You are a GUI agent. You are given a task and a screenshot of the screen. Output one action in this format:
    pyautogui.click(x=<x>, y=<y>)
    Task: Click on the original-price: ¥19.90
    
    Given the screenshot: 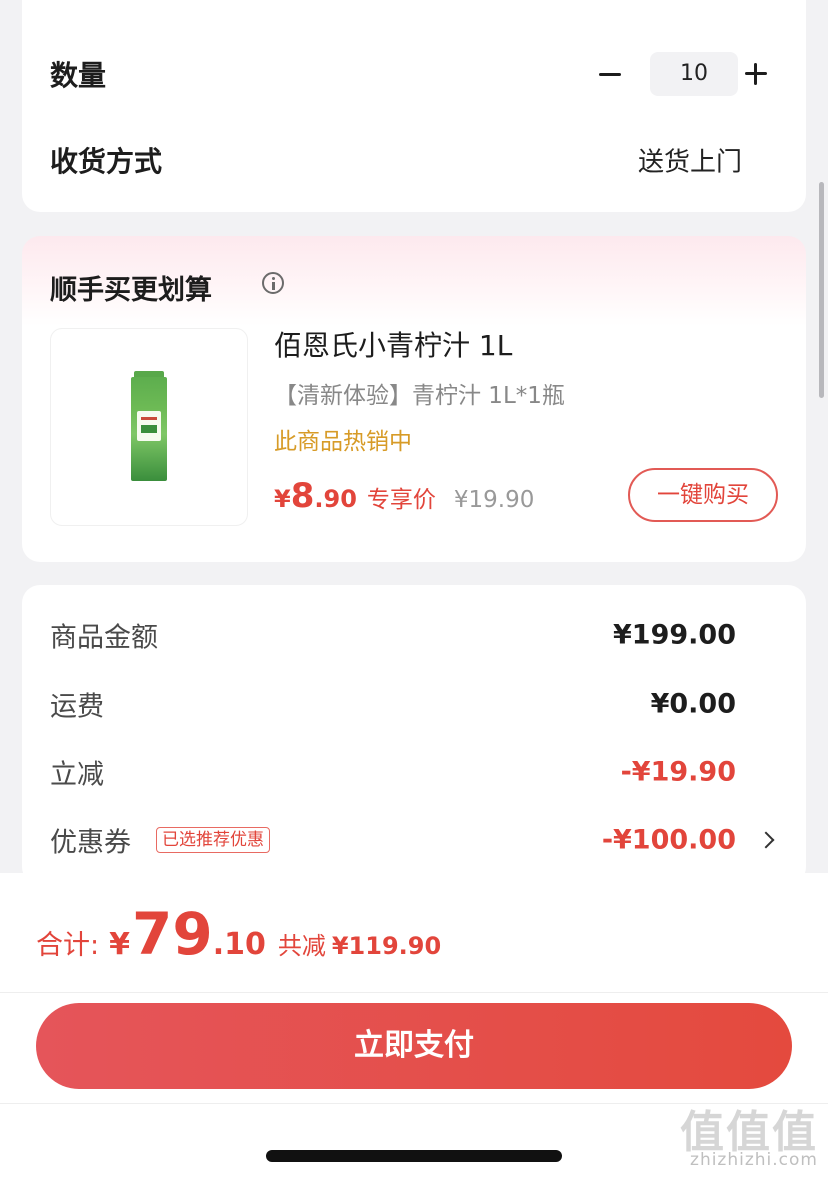 What is the action you would take?
    pyautogui.click(x=494, y=500)
    